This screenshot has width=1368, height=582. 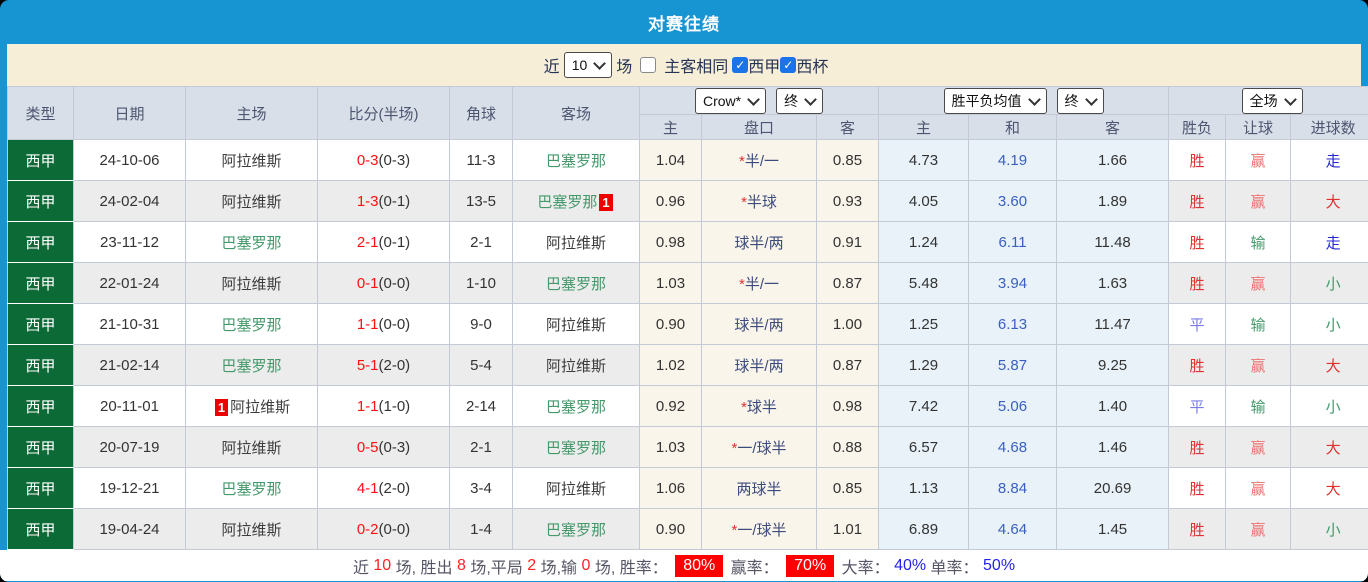 What do you see at coordinates (740, 65) in the screenshot?
I see `league-checkbox` at bounding box center [740, 65].